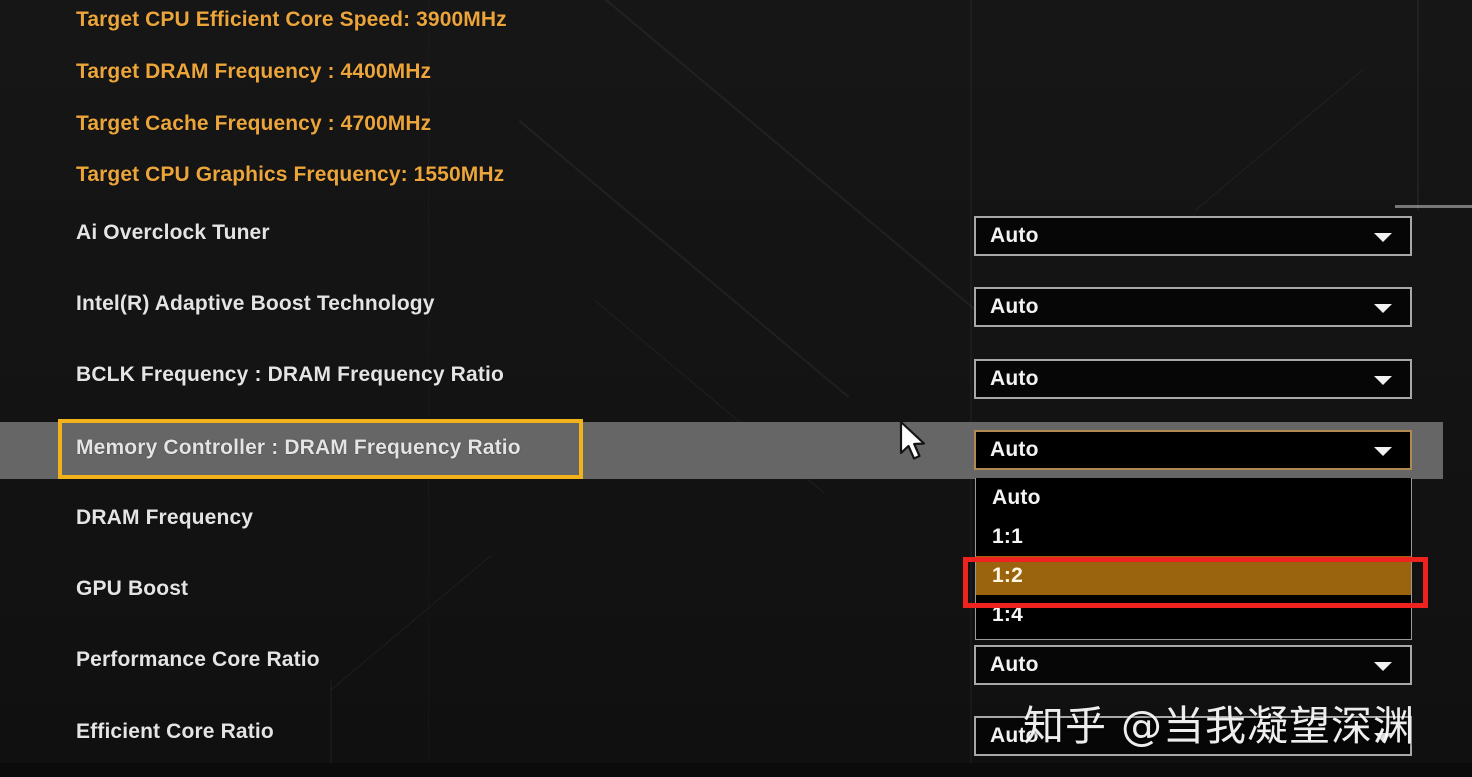 Image resolution: width=1472 pixels, height=777 pixels. I want to click on setting-row-label: GPU Boost, so click(132, 589).